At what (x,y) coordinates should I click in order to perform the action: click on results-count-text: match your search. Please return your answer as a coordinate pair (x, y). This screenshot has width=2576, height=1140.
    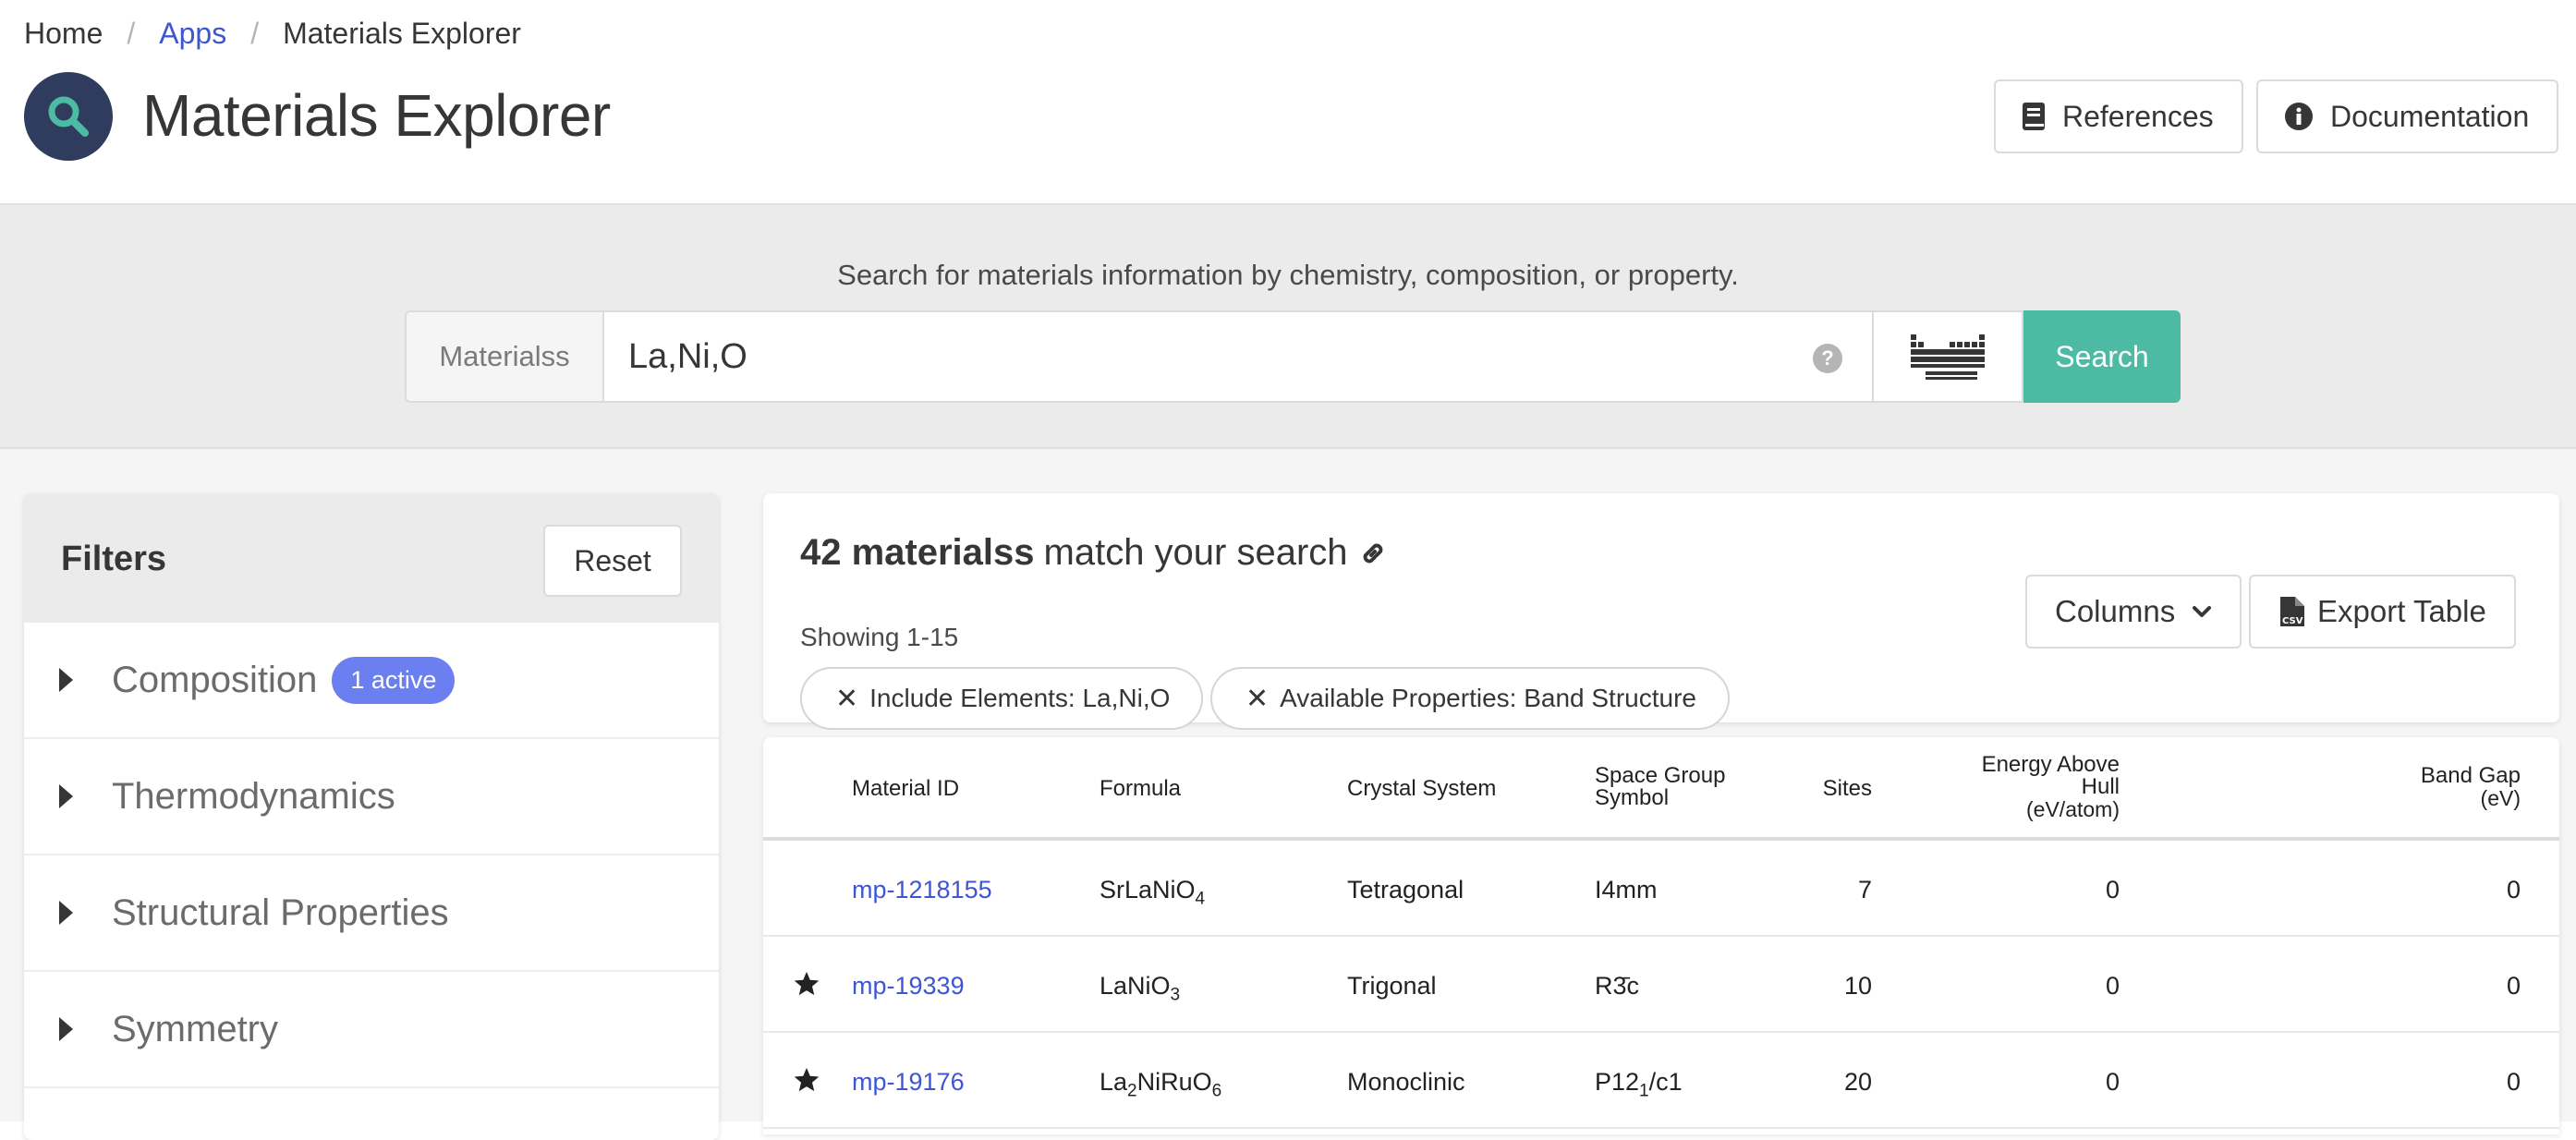
    Looking at the image, I should click on (1195, 552).